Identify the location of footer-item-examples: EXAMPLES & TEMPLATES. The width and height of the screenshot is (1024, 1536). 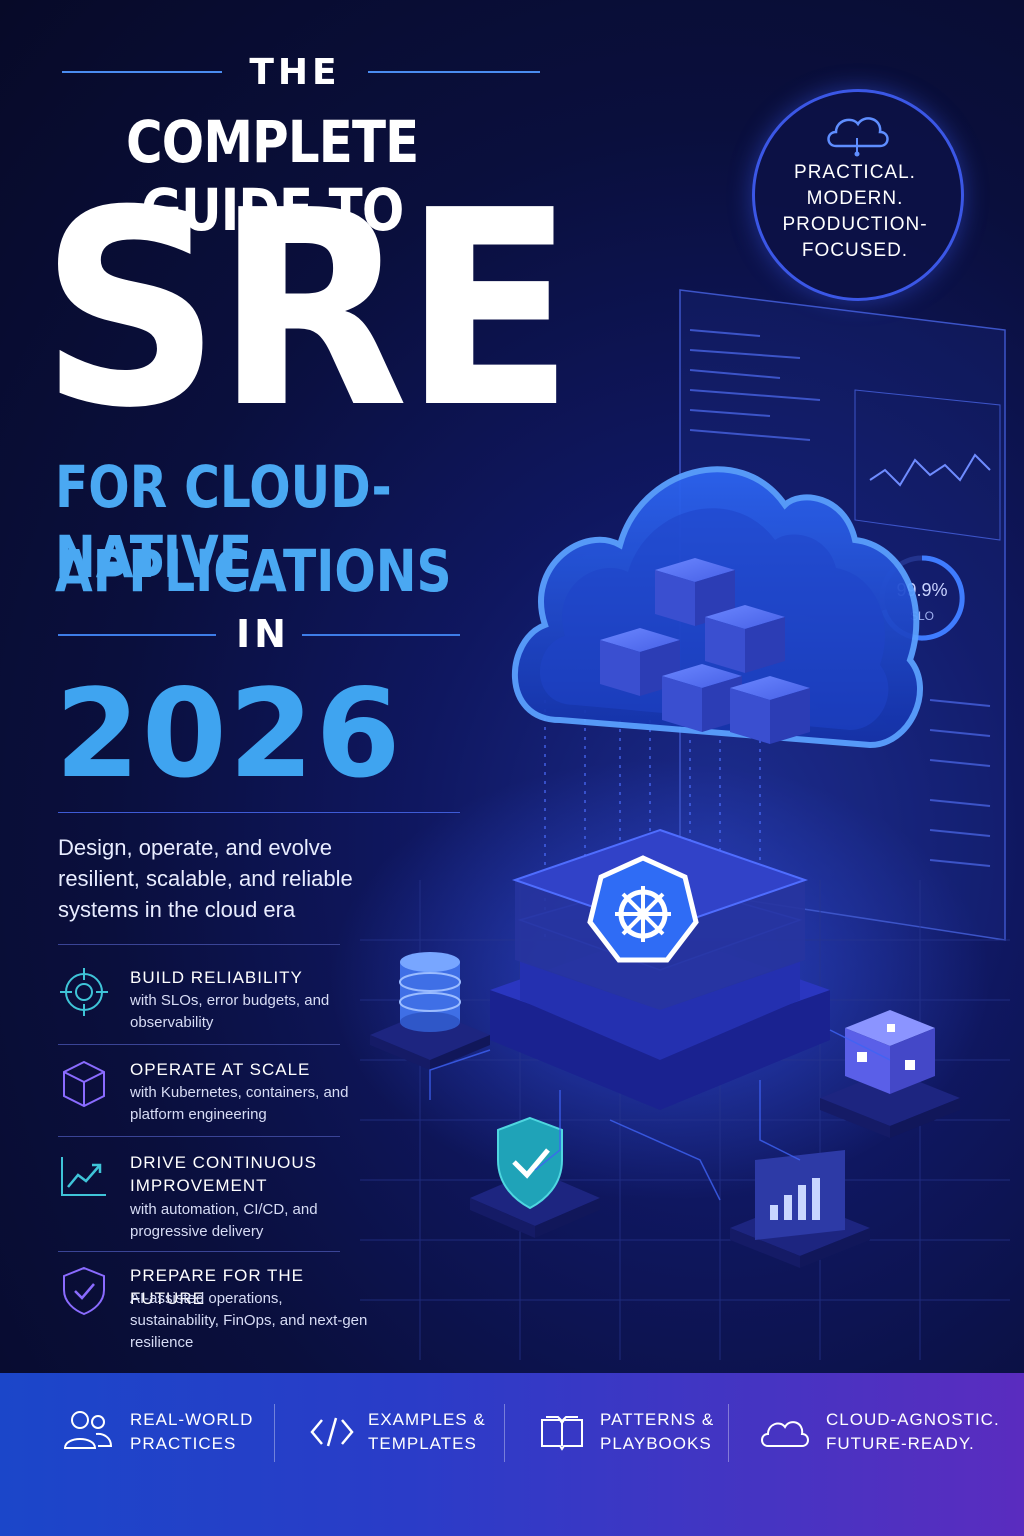
(405, 1443).